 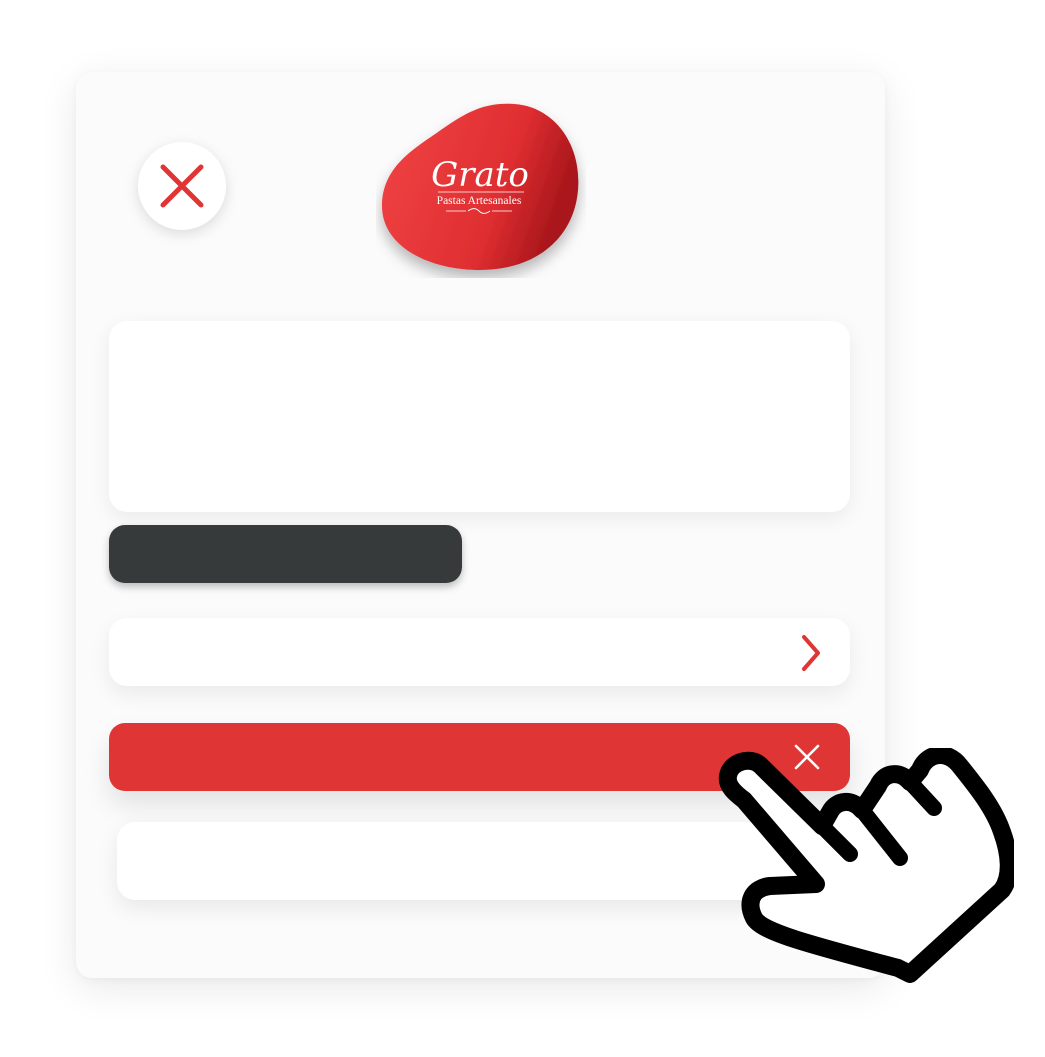 I want to click on hand-pointer-icon, so click(x=866, y=865).